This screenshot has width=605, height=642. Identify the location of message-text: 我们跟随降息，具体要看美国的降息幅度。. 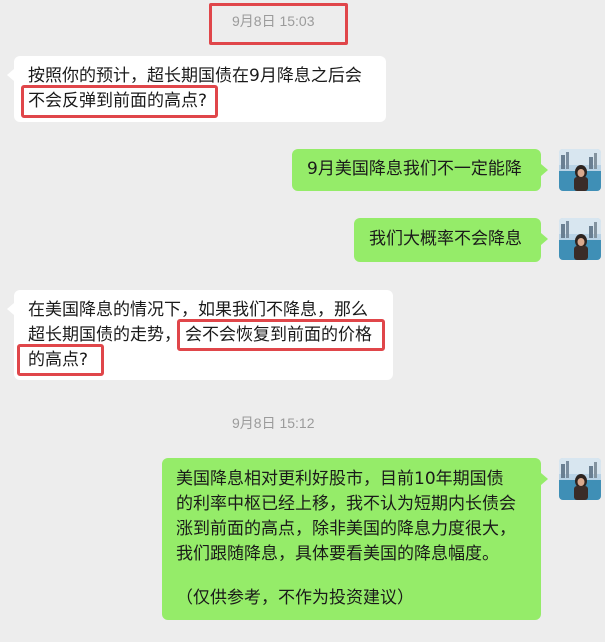
(337, 554).